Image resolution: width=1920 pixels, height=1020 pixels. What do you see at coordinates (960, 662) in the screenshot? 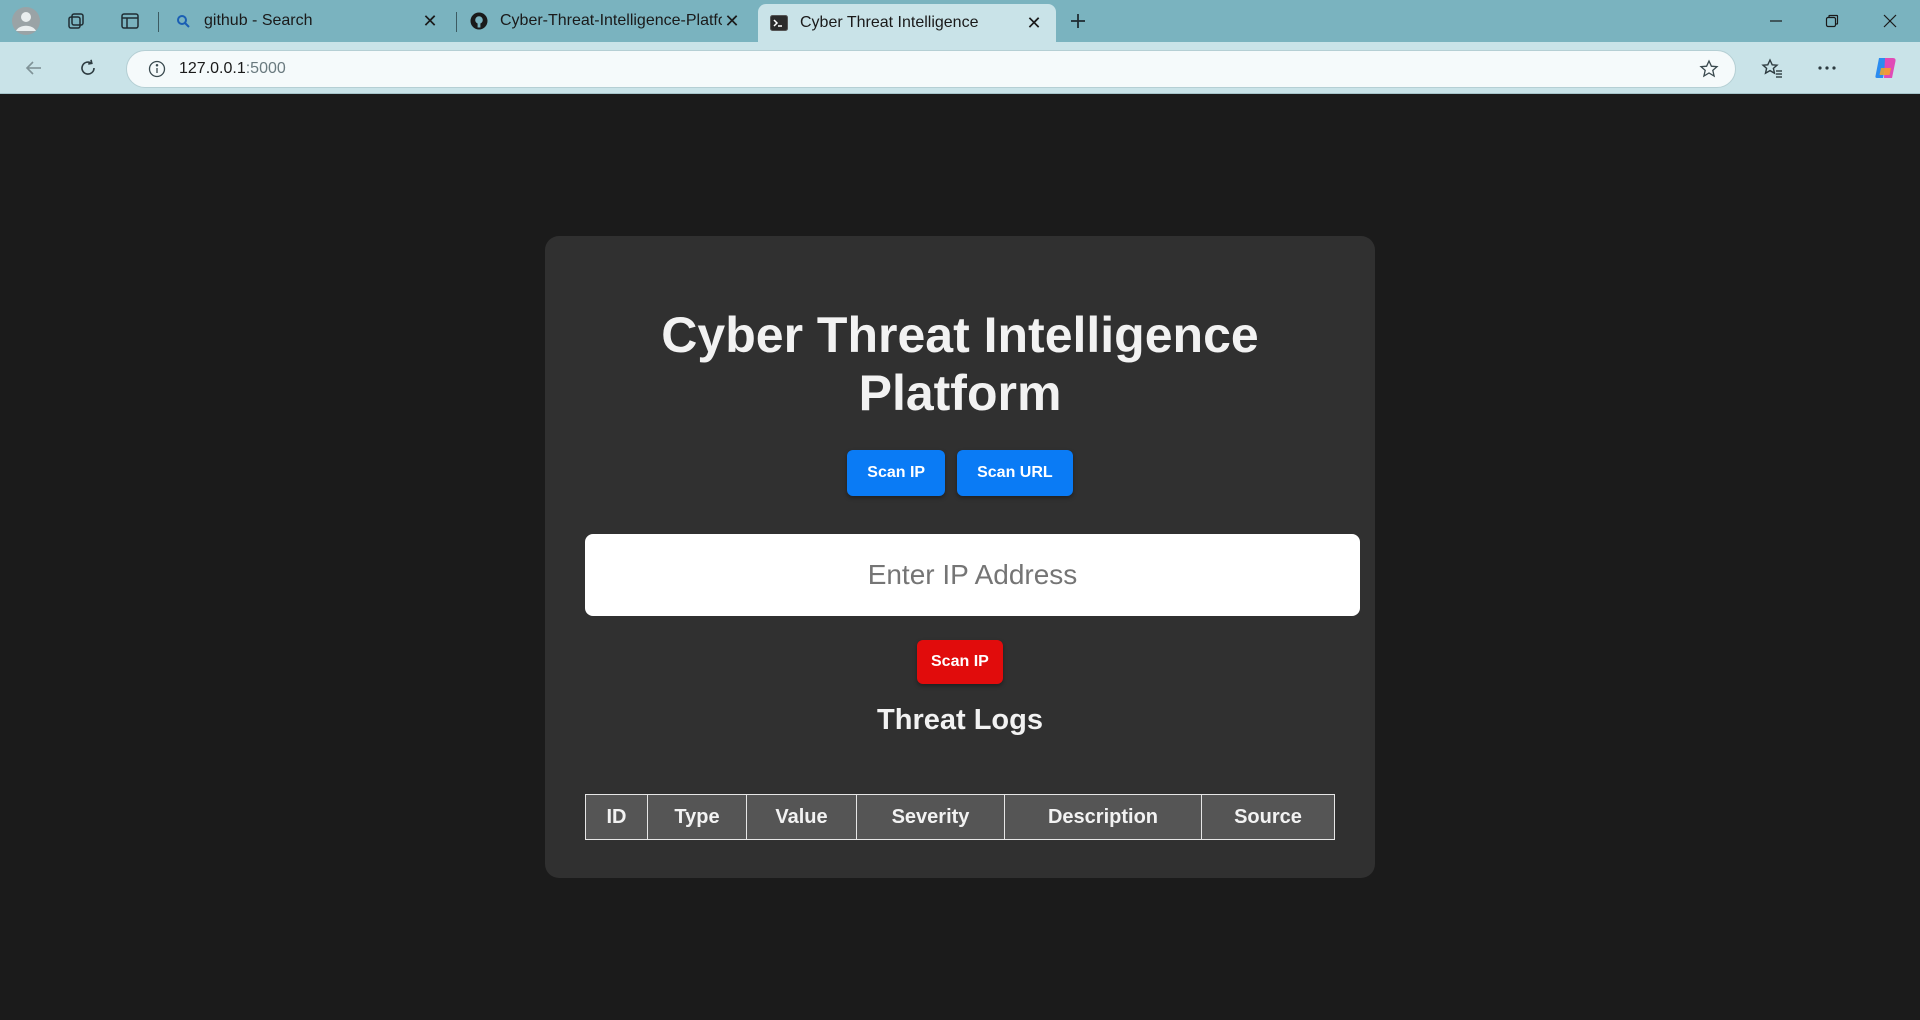
I see `scan-ip-submit-button: Scan IP` at bounding box center [960, 662].